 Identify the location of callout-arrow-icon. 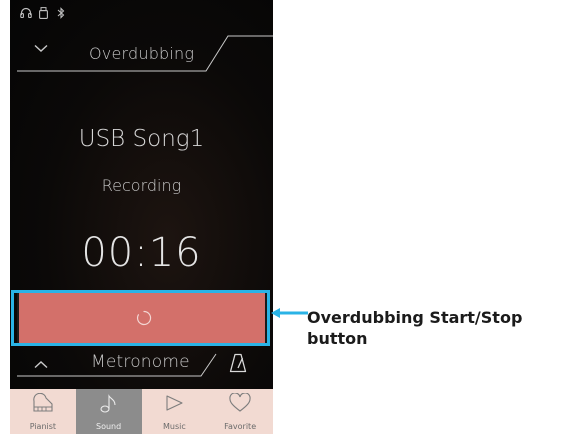
(289, 313).